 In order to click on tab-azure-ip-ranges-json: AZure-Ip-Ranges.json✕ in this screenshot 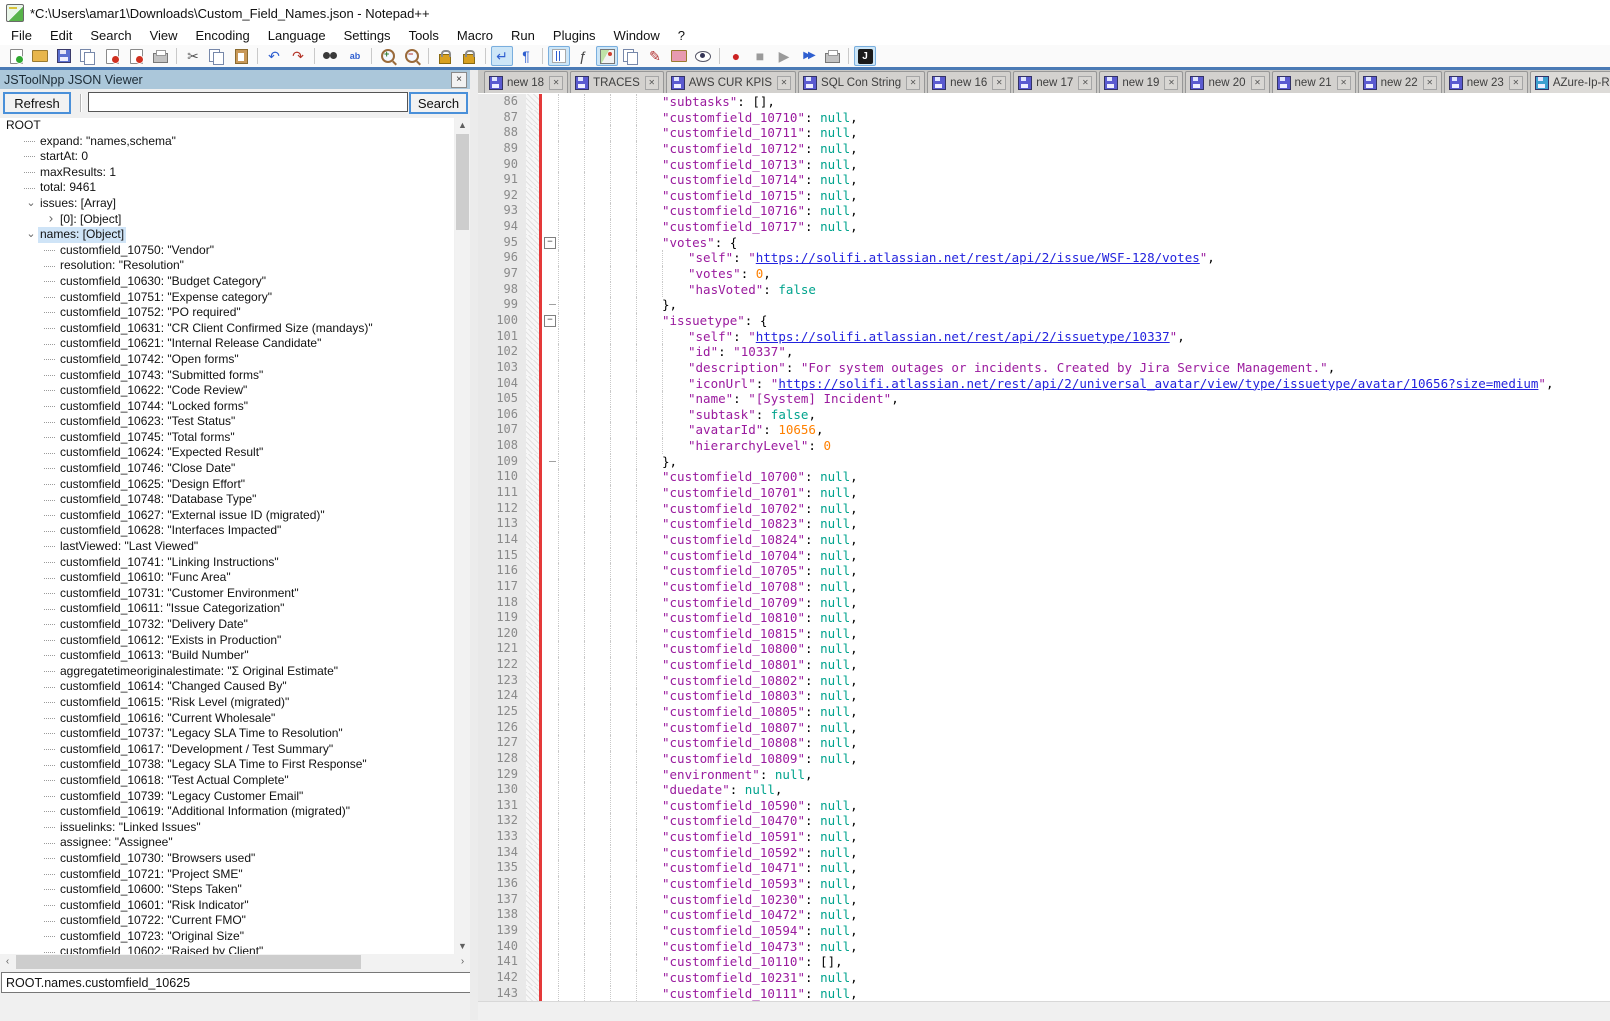, I will do `click(1569, 82)`.